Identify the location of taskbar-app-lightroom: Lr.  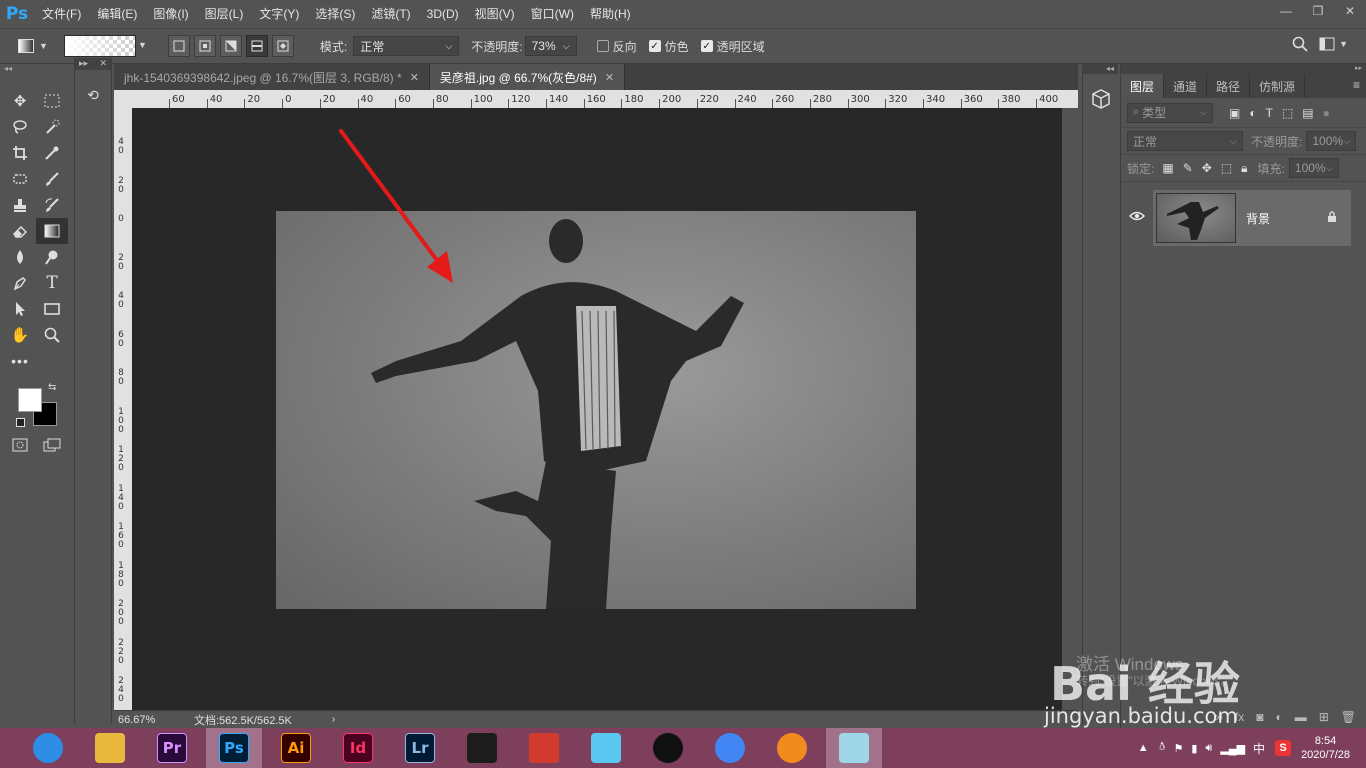
(420, 748).